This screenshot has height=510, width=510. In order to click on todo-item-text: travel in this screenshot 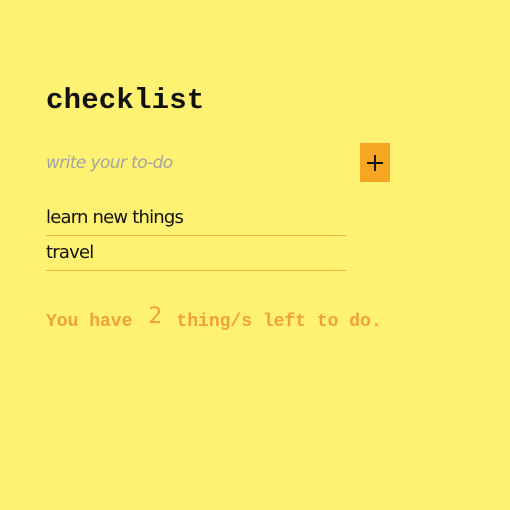, I will do `click(70, 252)`.